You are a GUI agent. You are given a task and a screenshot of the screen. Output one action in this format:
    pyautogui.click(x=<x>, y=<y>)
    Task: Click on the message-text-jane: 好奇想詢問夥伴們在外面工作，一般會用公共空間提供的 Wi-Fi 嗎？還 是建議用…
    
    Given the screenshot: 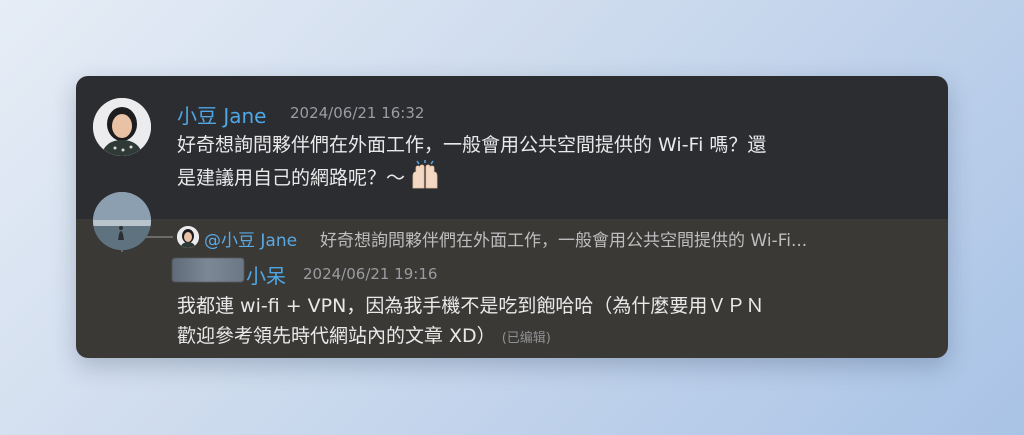 What is the action you would take?
    pyautogui.click(x=471, y=164)
    